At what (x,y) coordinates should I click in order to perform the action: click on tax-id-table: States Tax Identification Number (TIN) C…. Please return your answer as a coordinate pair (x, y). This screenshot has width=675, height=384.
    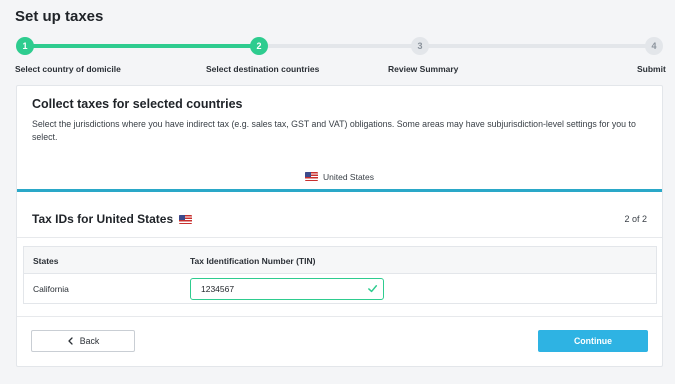
    Looking at the image, I should click on (340, 275).